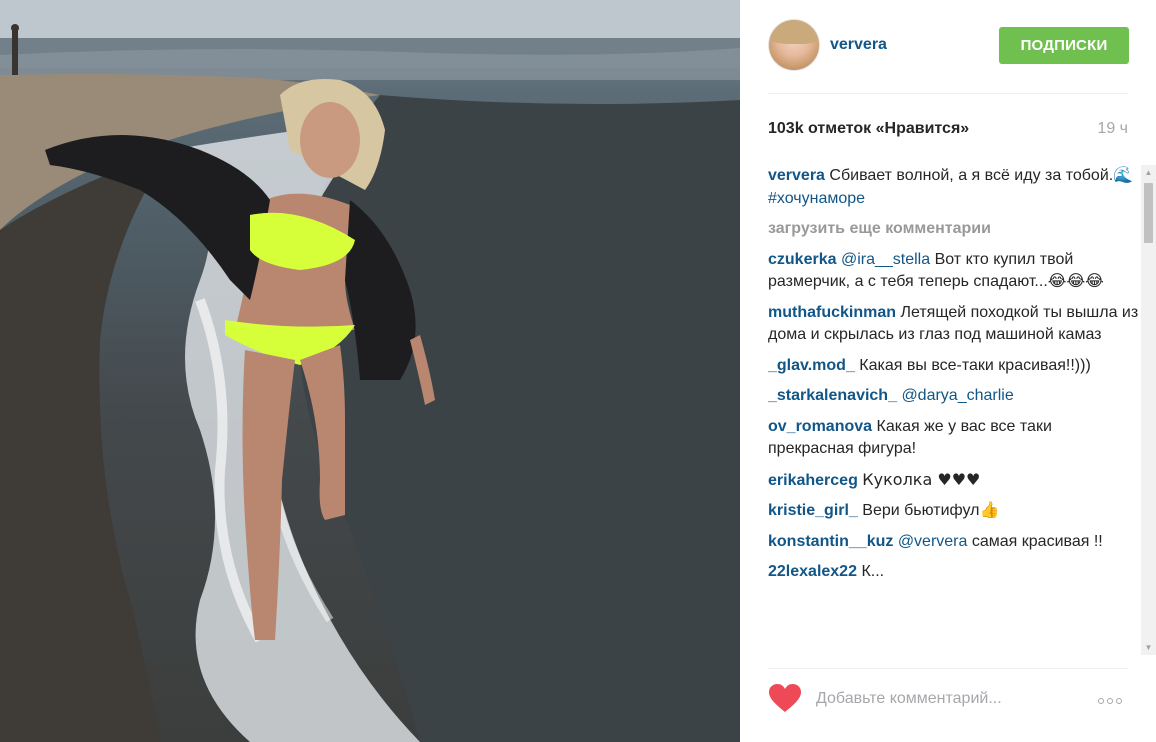 The height and width of the screenshot is (742, 1156). Describe the element at coordinates (802, 259) in the screenshot. I see `comment-username: czukerka` at that location.